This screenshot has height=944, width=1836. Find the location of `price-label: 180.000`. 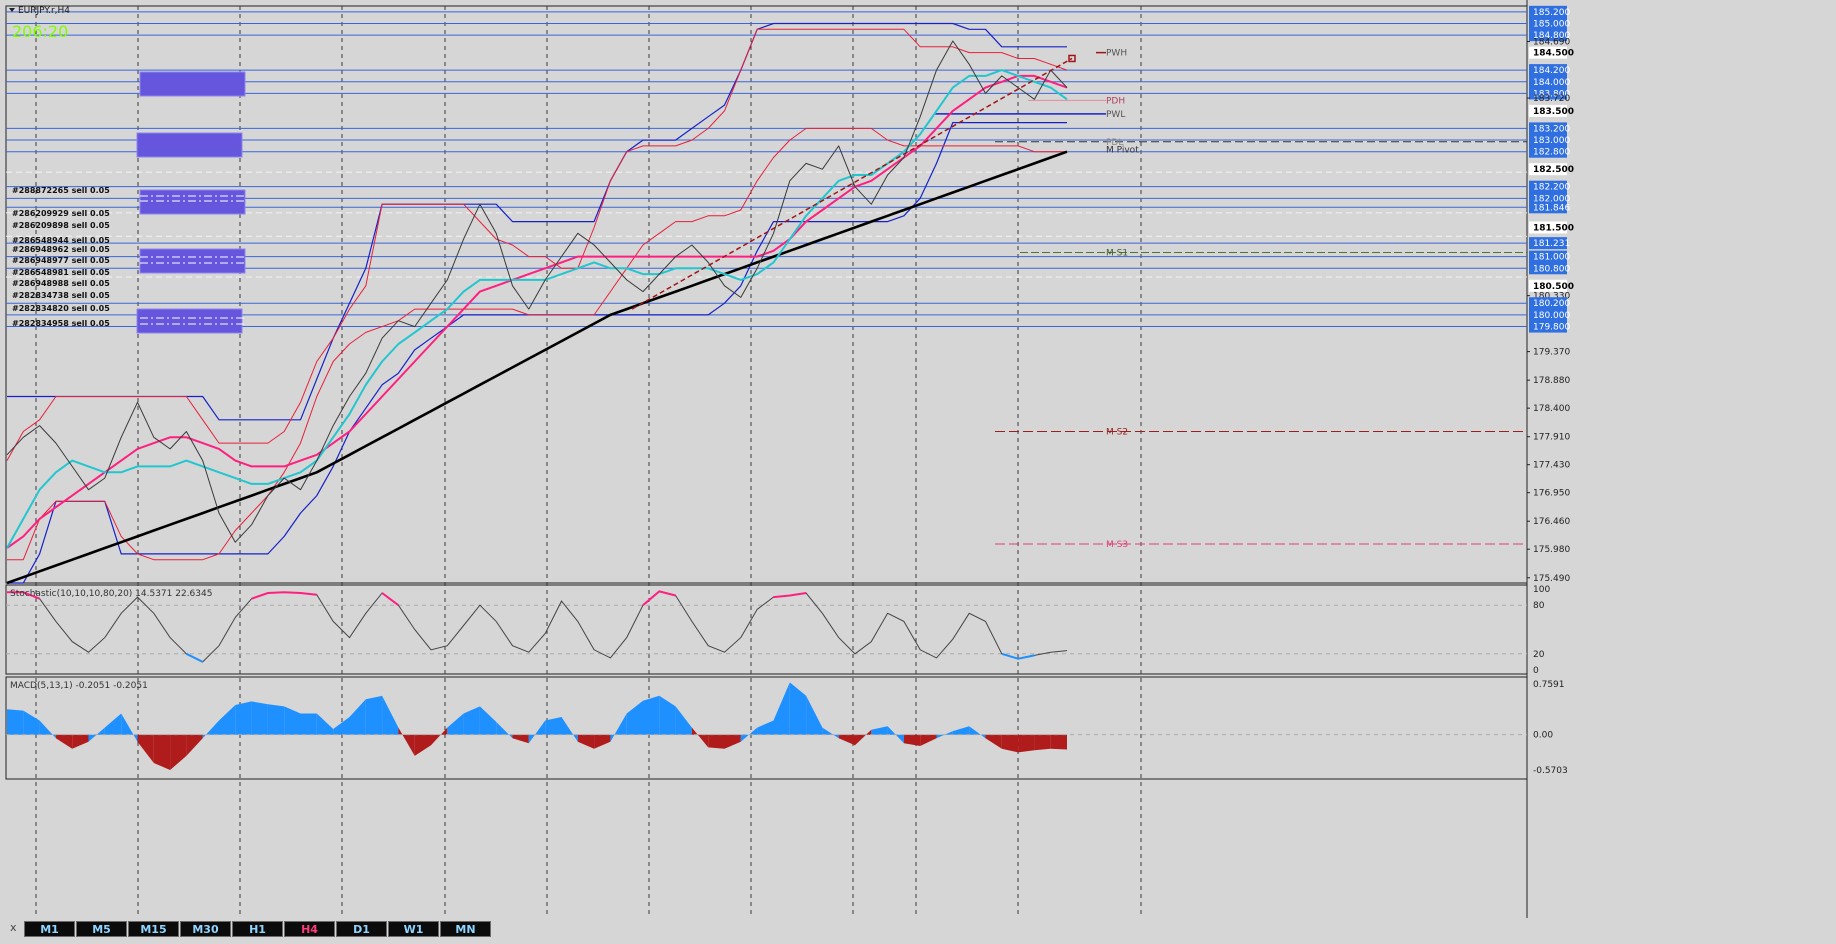

price-label: 180.000 is located at coordinates (1551, 316).